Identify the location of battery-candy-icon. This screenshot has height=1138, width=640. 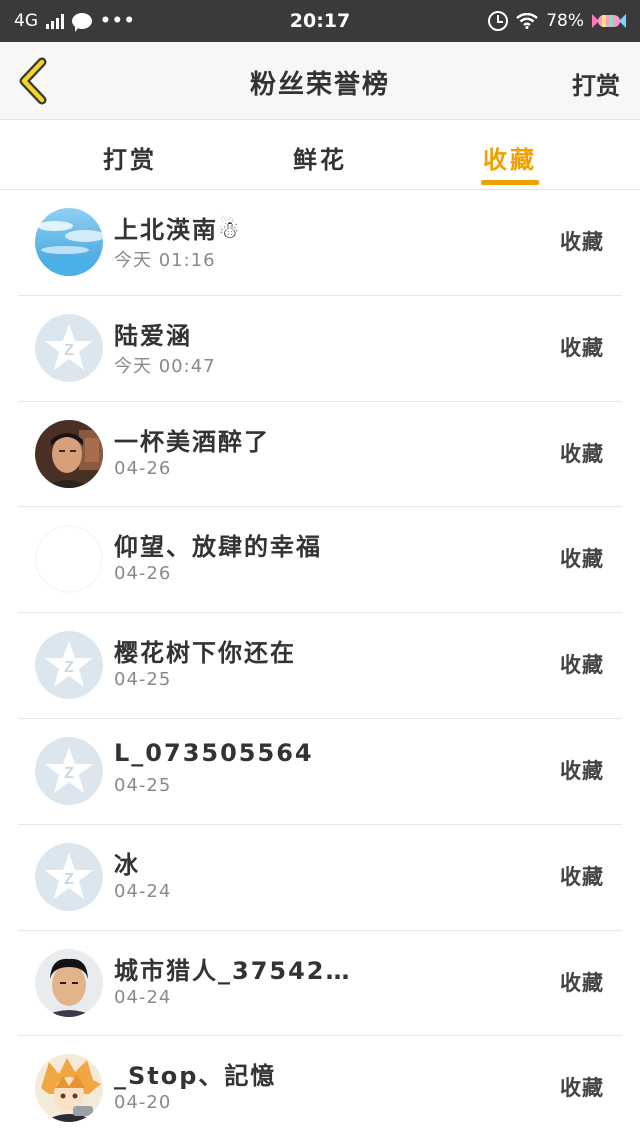
(609, 21).